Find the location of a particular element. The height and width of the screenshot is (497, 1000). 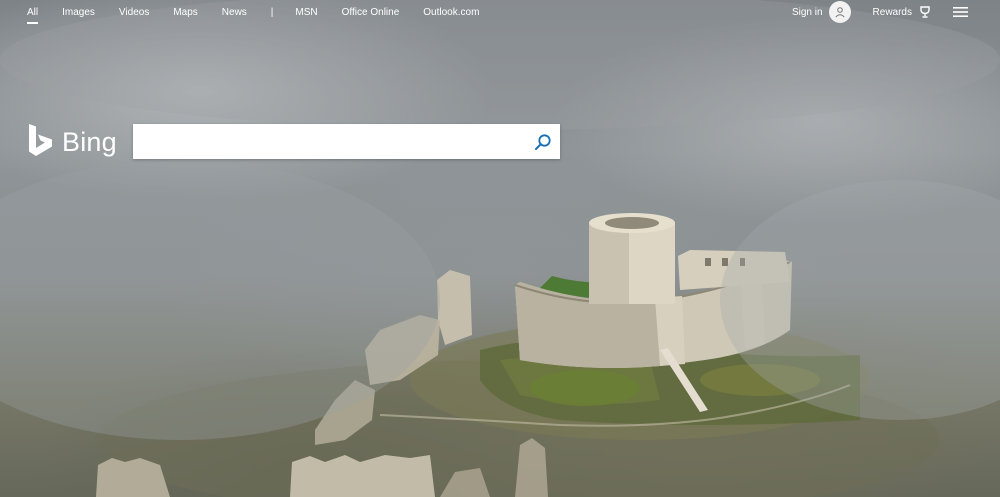

rewards-link: Rewards is located at coordinates (892, 12).